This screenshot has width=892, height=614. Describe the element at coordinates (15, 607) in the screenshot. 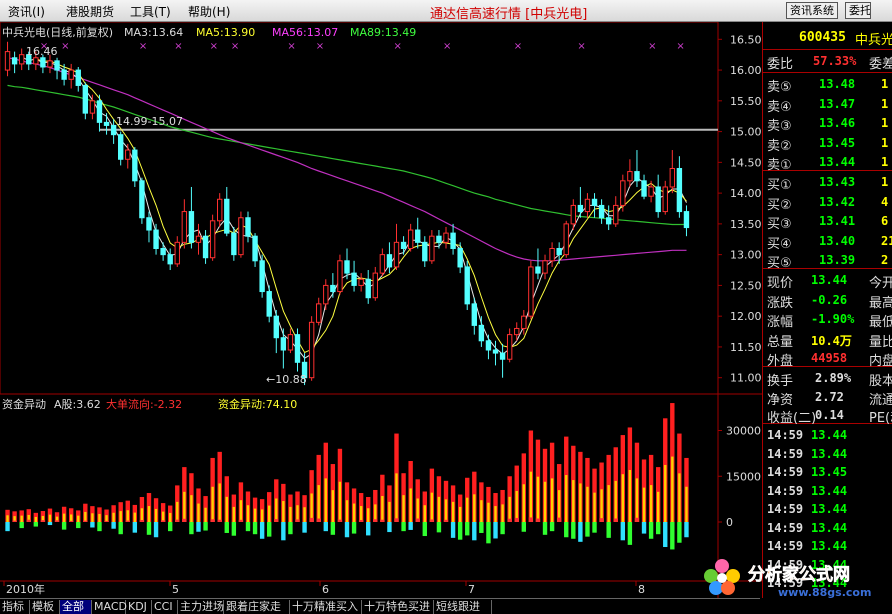

I see `tab-0: 指标` at that location.